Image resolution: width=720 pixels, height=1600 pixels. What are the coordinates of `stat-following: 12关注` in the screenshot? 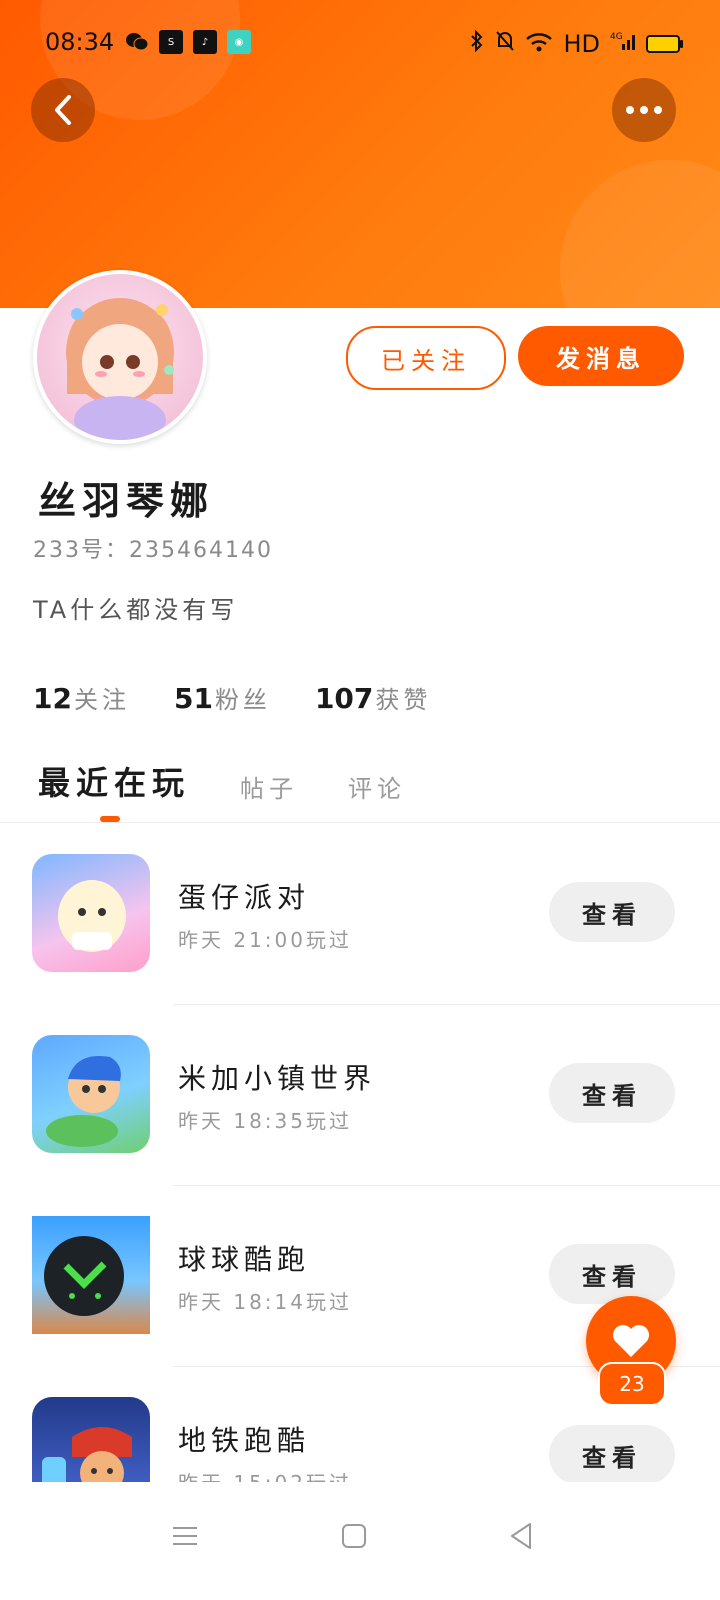 It's located at (81, 697).